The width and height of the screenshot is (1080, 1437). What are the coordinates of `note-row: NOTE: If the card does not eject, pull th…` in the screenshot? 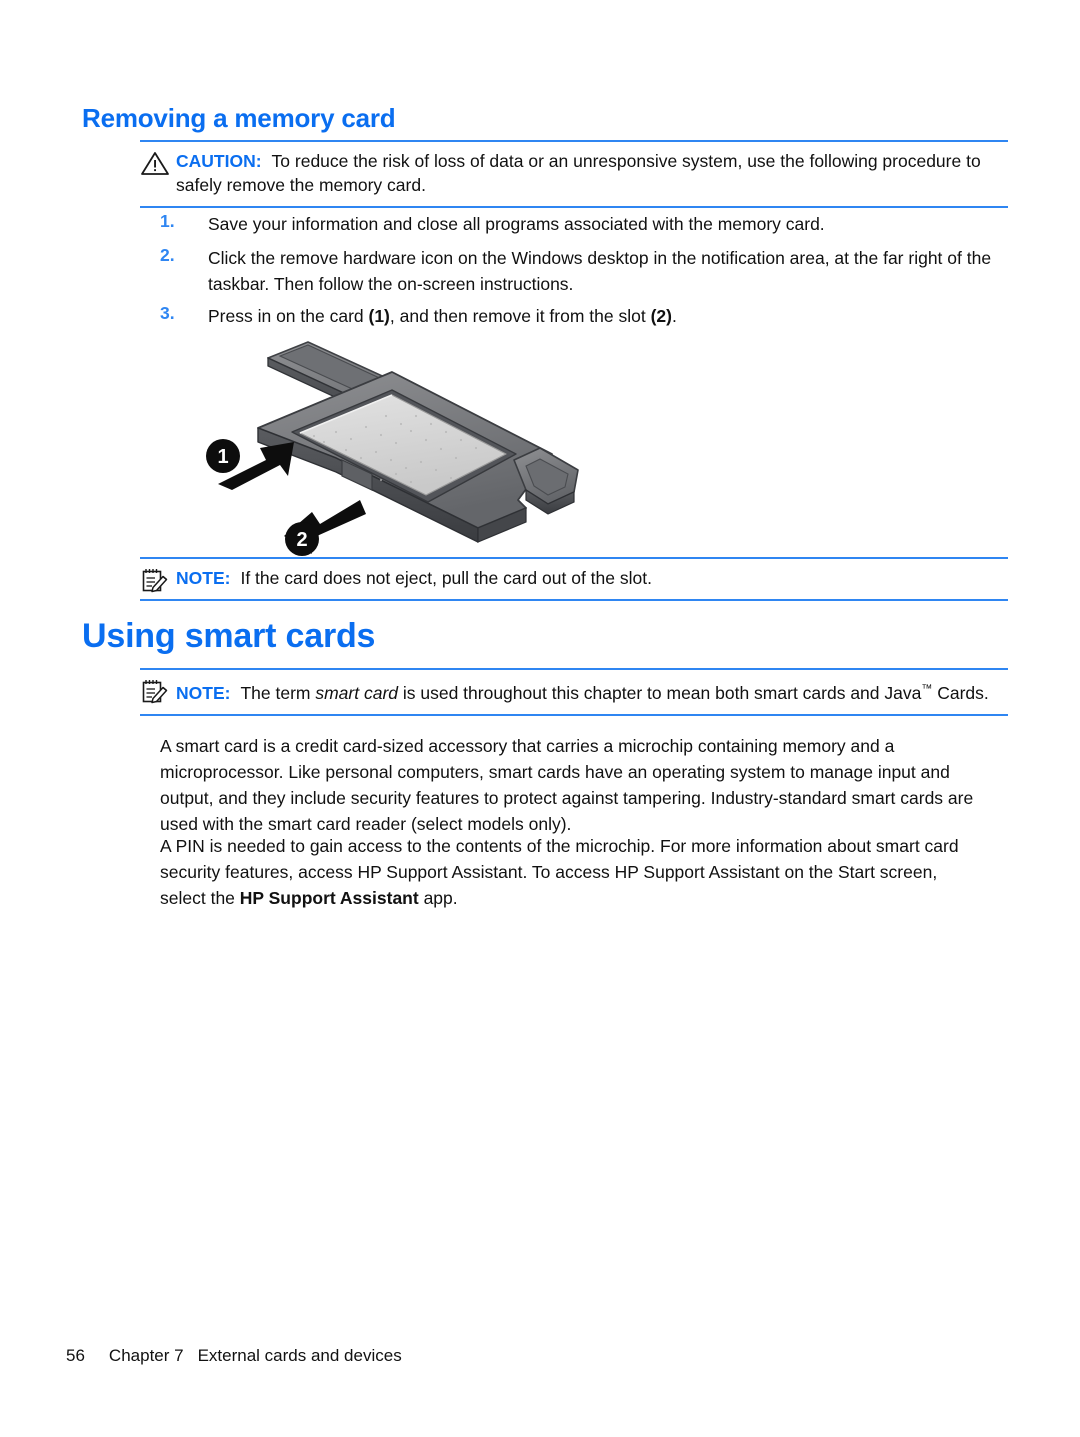 It's located at (574, 579).